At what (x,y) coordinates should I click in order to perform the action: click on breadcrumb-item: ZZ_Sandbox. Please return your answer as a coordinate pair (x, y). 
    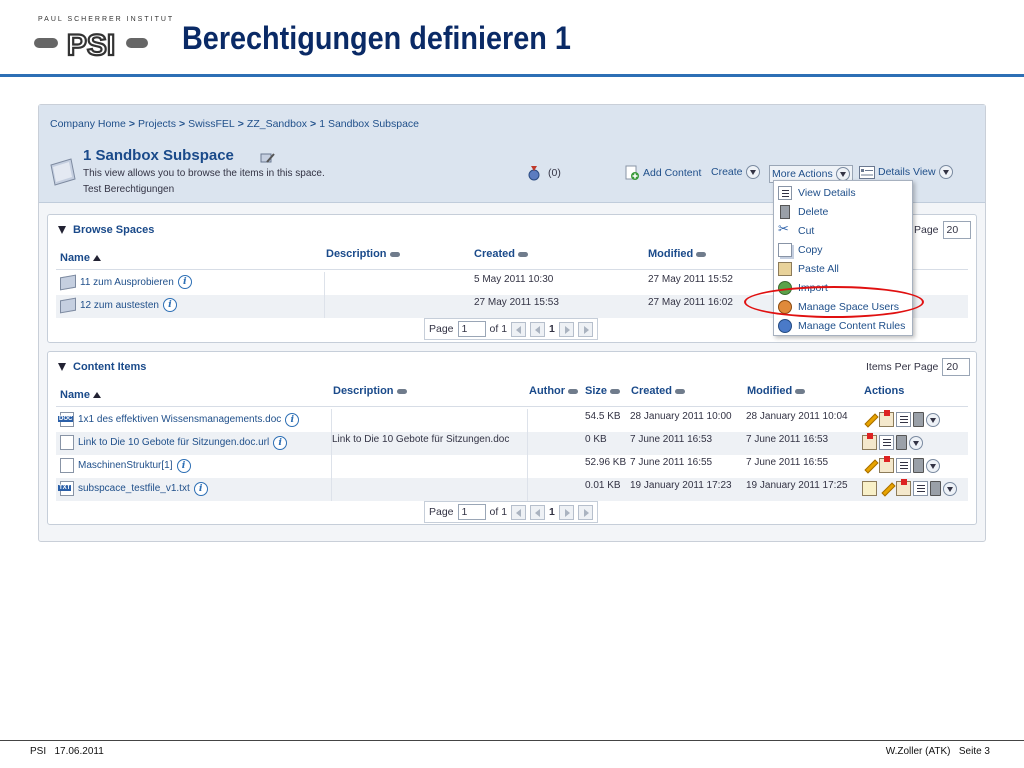
    Looking at the image, I should click on (277, 124).